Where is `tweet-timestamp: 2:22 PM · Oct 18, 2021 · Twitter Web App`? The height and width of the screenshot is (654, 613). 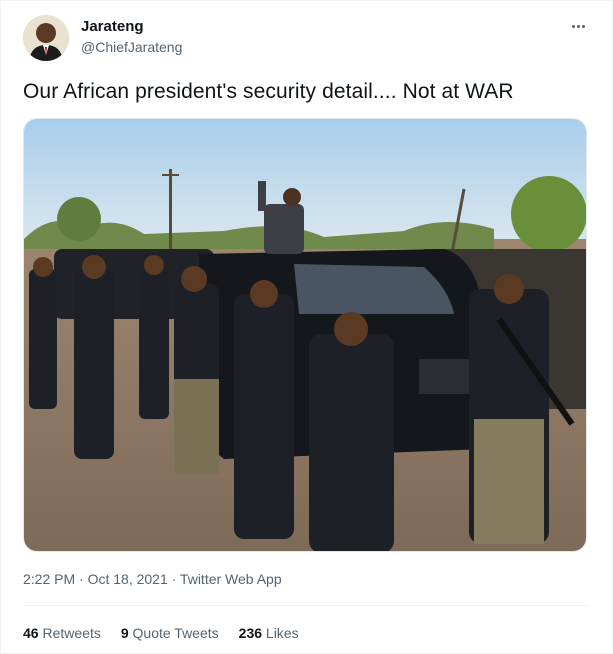 tweet-timestamp: 2:22 PM · Oct 18, 2021 · Twitter Web App is located at coordinates (152, 579).